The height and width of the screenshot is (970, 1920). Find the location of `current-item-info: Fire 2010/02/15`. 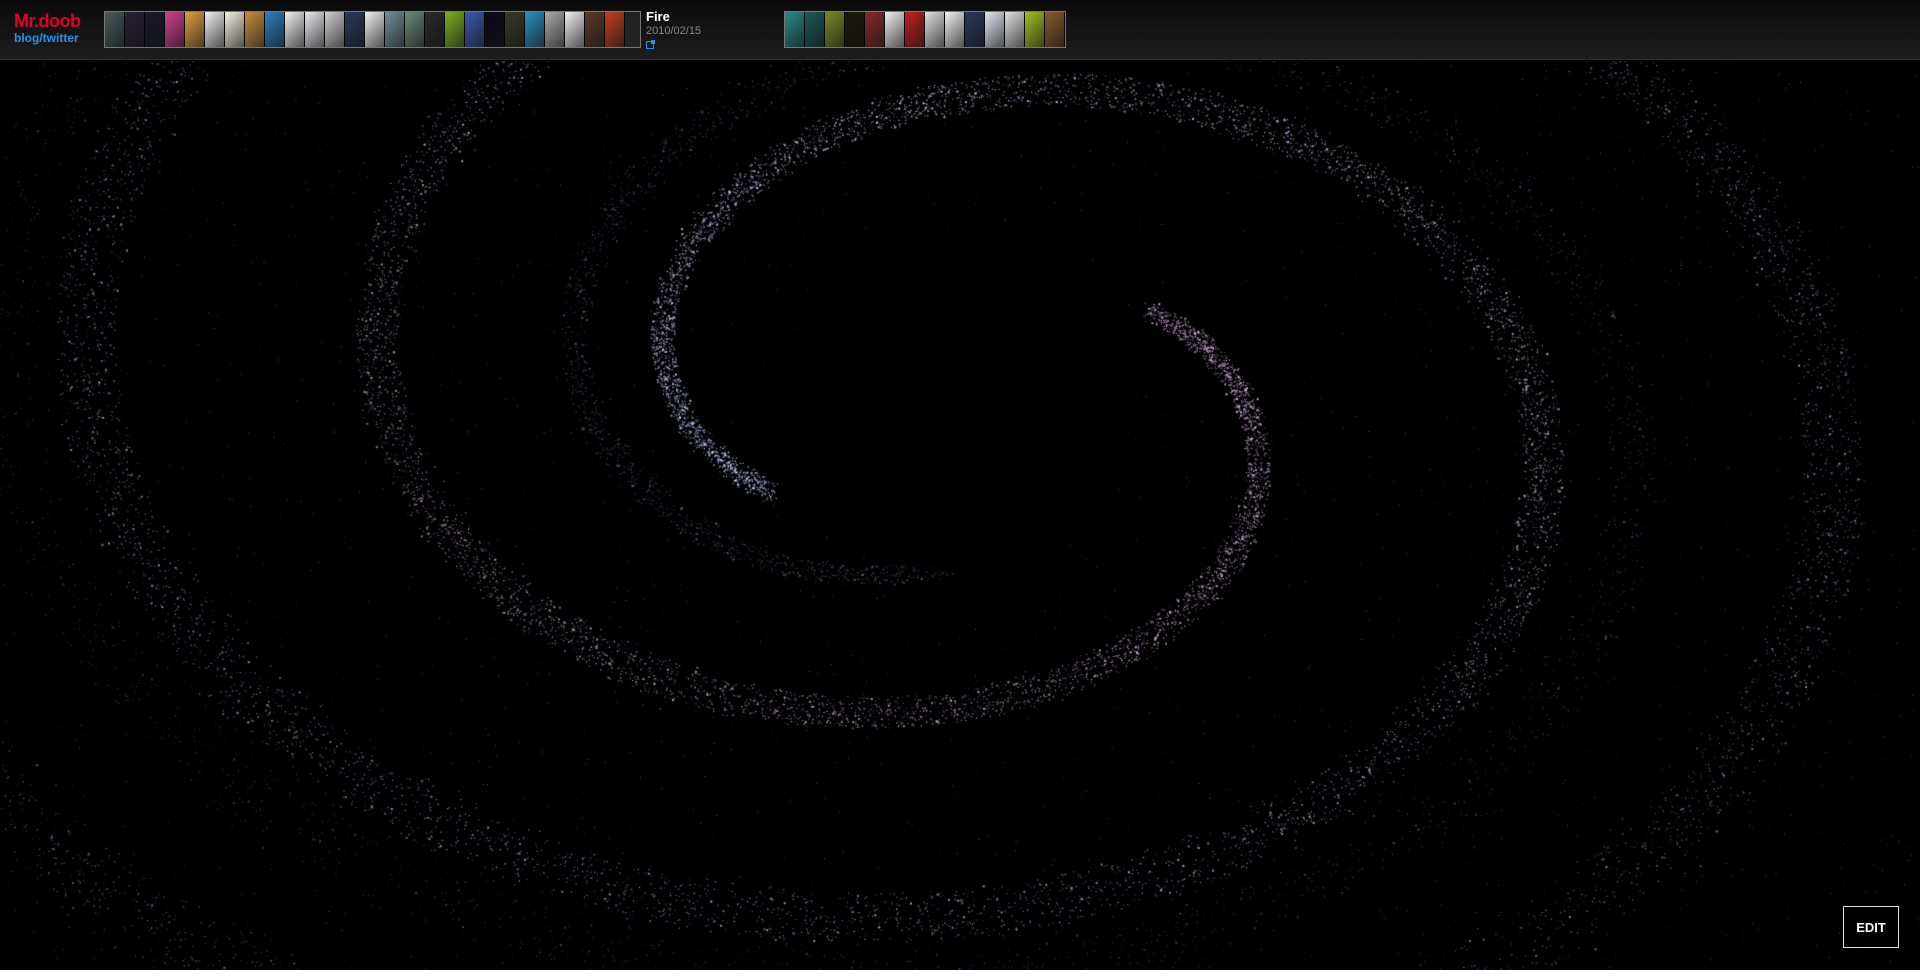

current-item-info: Fire 2010/02/15 is located at coordinates (674, 29).